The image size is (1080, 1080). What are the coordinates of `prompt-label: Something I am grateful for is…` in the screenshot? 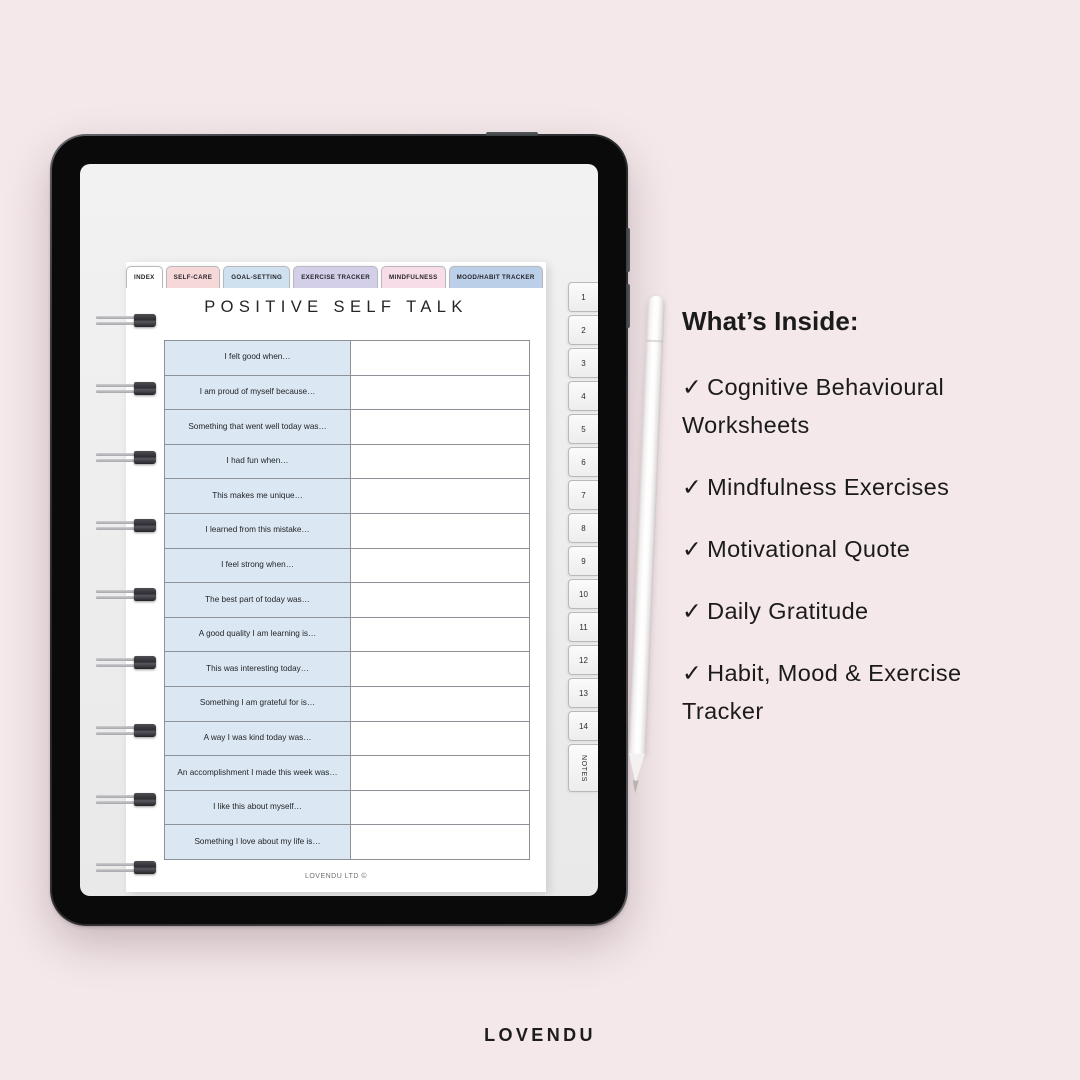 It's located at (258, 703).